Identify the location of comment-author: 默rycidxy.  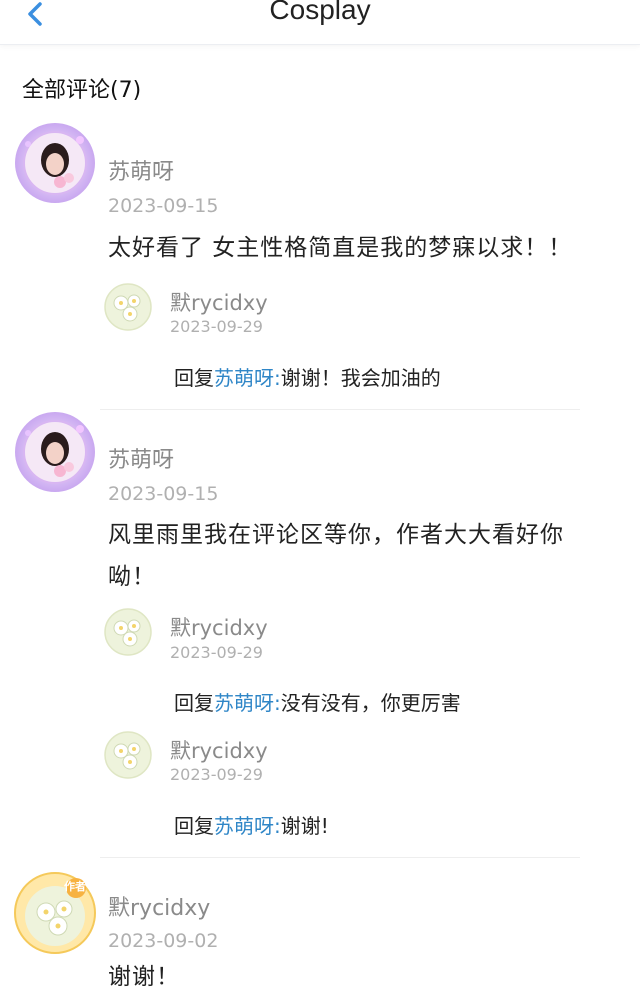
(159, 906).